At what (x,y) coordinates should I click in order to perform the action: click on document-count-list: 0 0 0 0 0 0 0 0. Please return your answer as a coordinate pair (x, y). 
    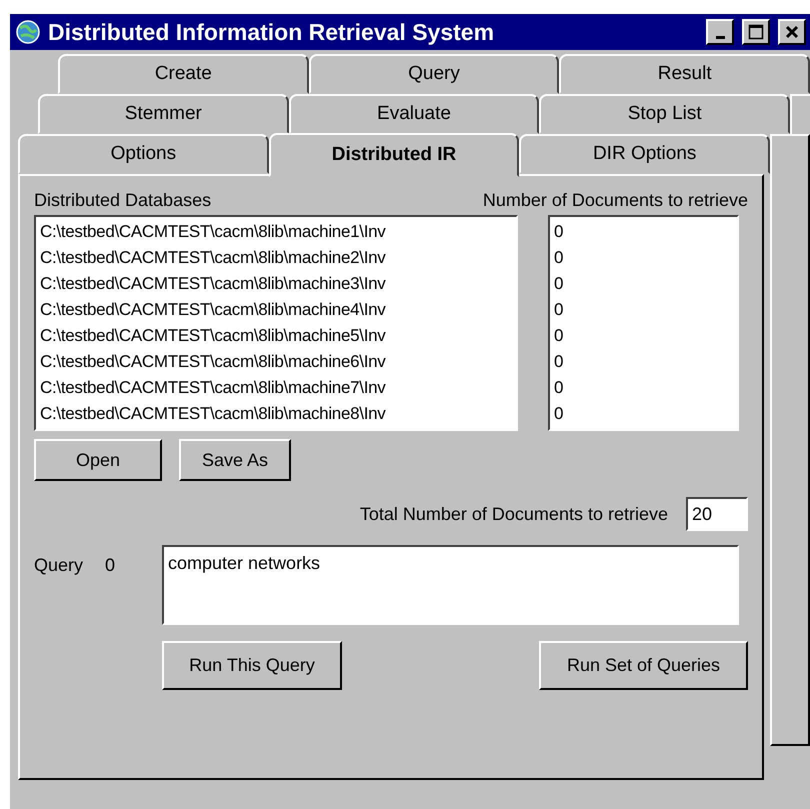
    Looking at the image, I should click on (643, 323).